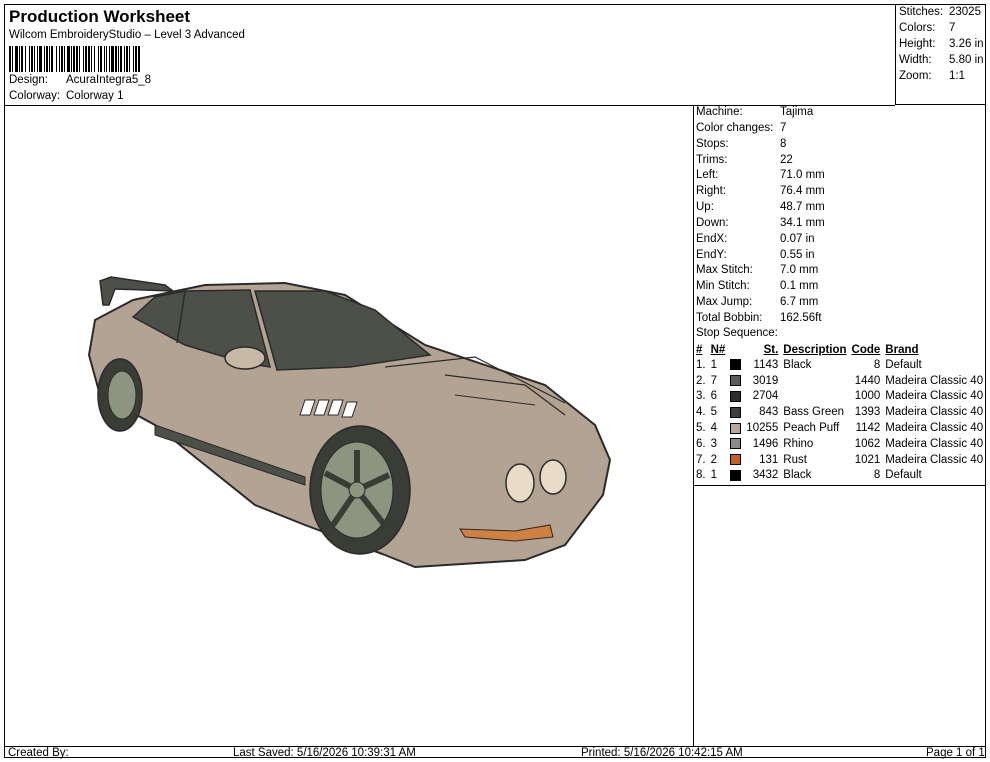 Image resolution: width=990 pixels, height=762 pixels. I want to click on design-label: Design:, so click(28, 80).